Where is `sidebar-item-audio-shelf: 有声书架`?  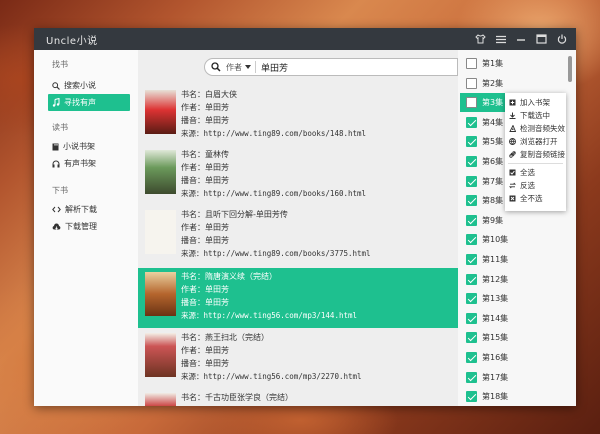
sidebar-item-audio-shelf: 有声书架 is located at coordinates (86, 163).